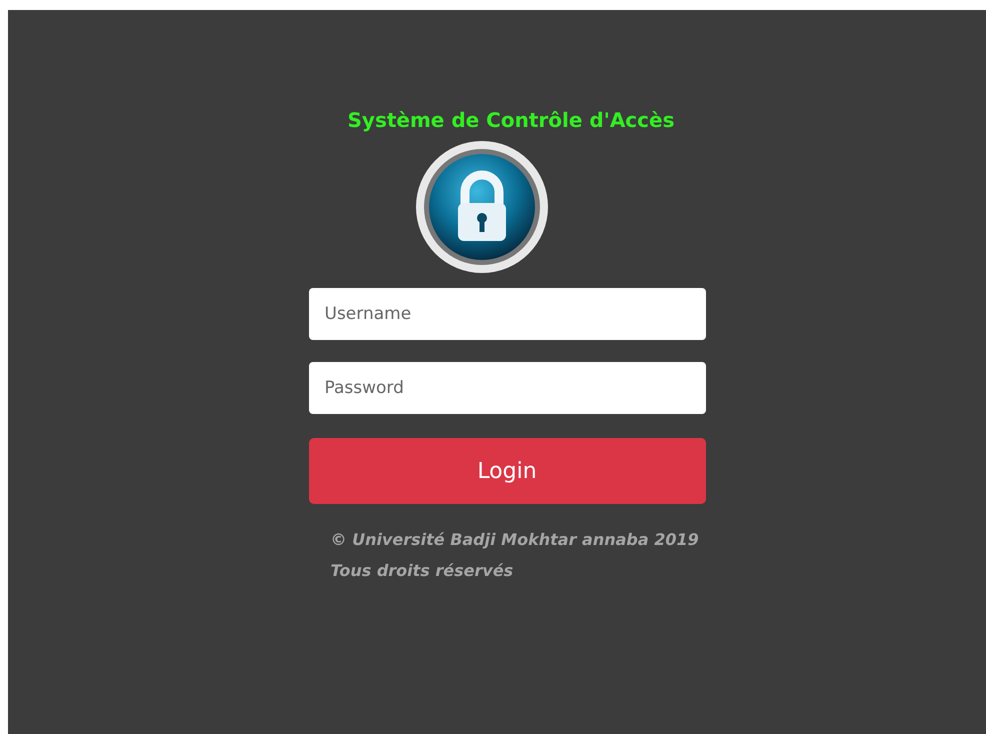 The width and height of the screenshot is (986, 734). What do you see at coordinates (507, 314) in the screenshot?
I see `username-field: Username` at bounding box center [507, 314].